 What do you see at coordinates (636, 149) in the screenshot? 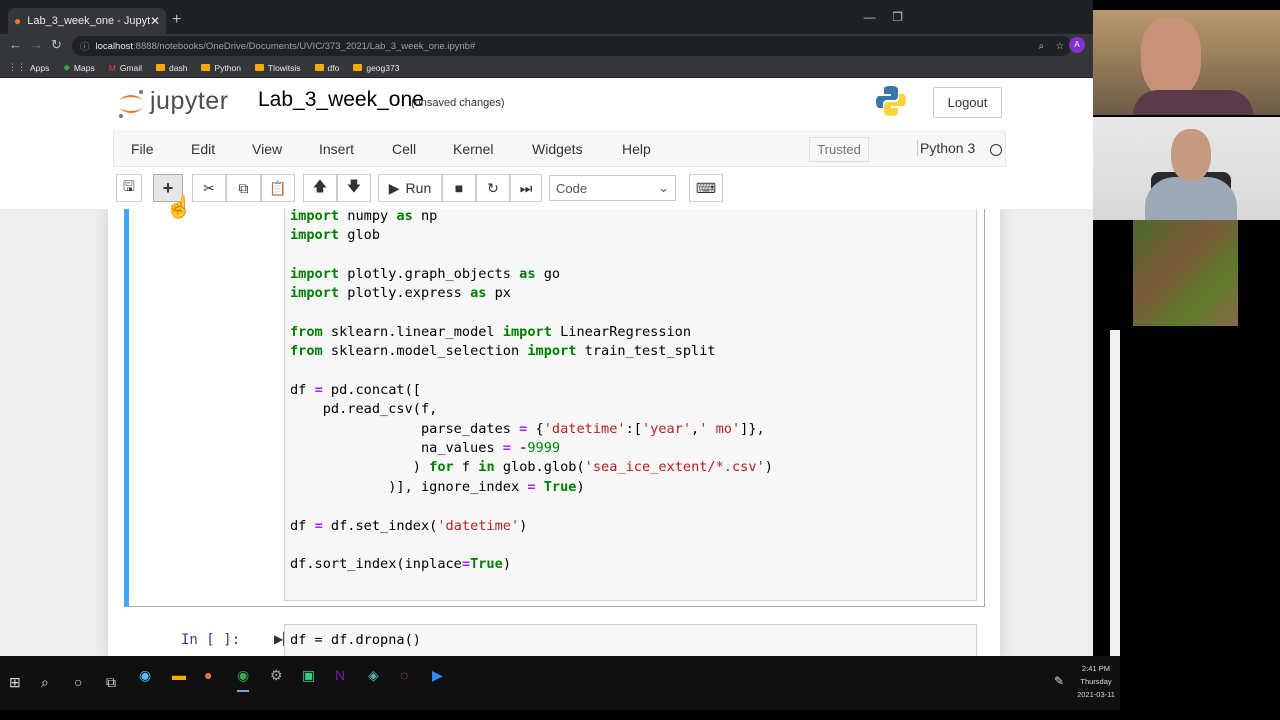
I see `menu-help: Help` at bounding box center [636, 149].